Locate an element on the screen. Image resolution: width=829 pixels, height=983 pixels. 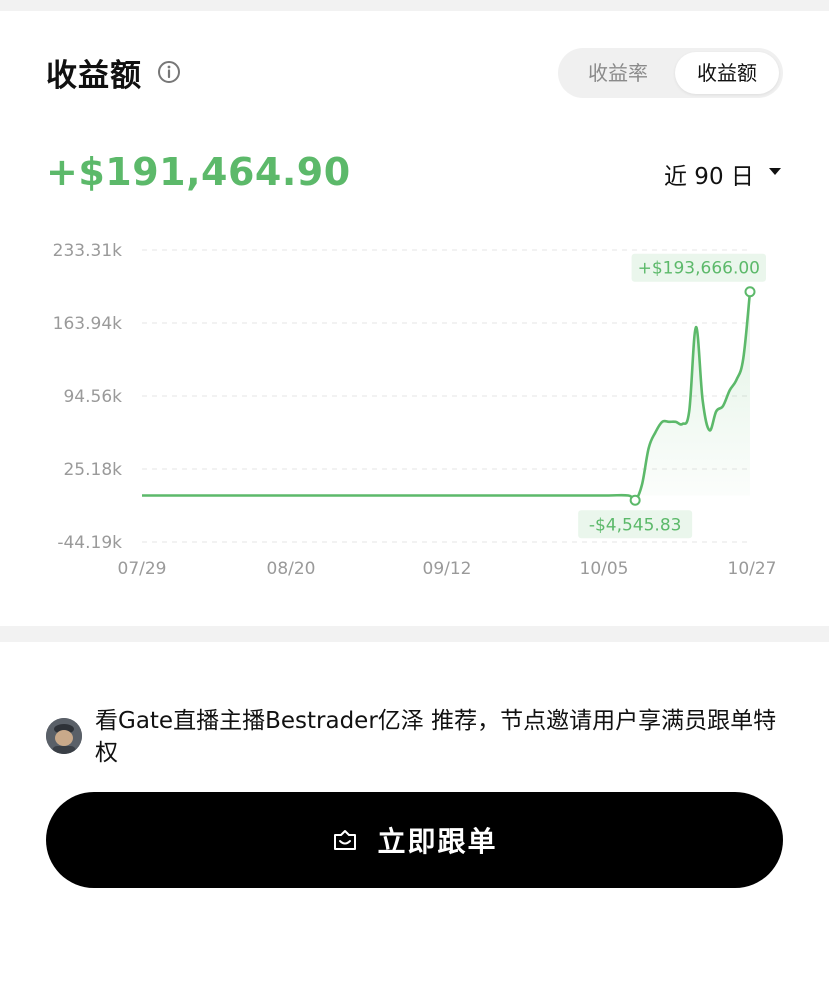
x-tick-label: 09/12 is located at coordinates (447, 569).